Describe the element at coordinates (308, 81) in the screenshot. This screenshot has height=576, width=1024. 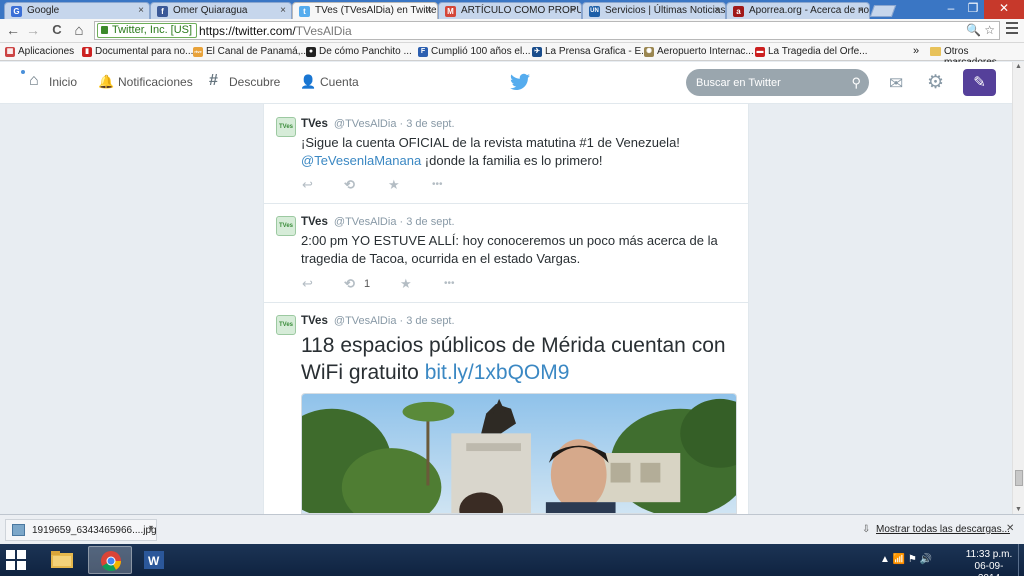
I see `user-icon: 👤` at that location.